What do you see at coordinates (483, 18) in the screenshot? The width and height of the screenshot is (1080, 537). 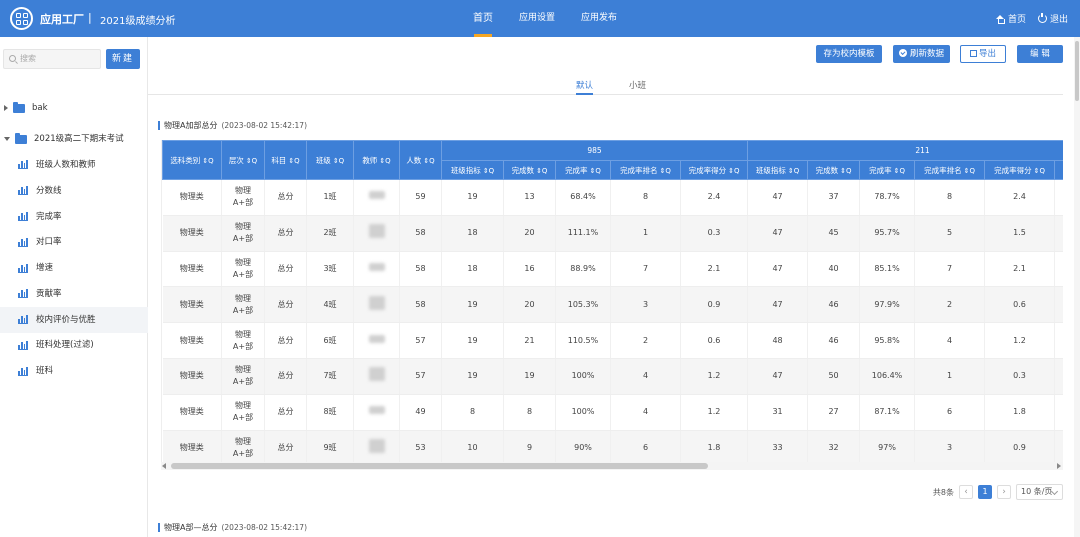 I see `nav-home: 首页` at bounding box center [483, 18].